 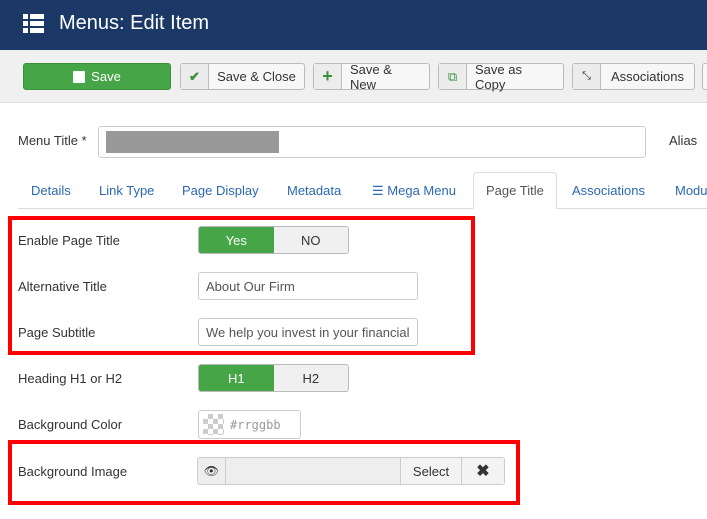 What do you see at coordinates (97, 76) in the screenshot?
I see `save-button: Save` at bounding box center [97, 76].